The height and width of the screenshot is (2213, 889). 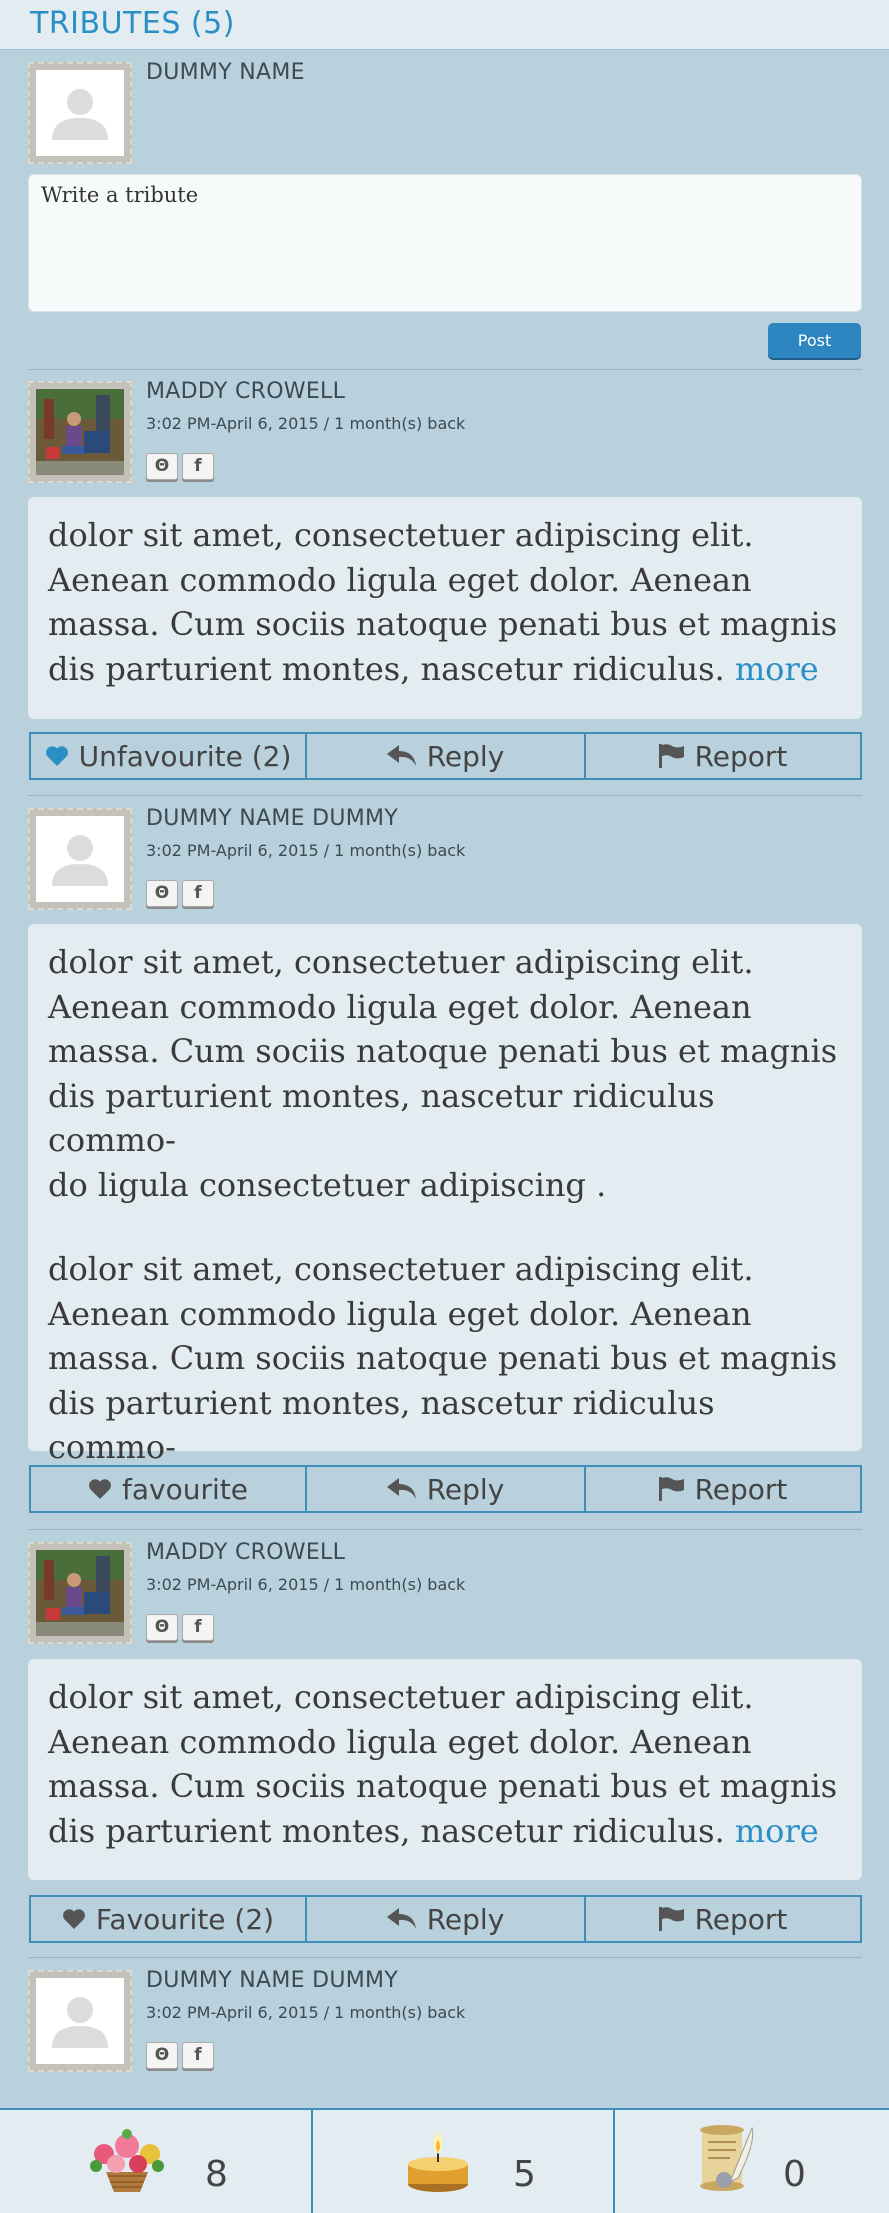 I want to click on page-title: TRIBUTES (5), so click(x=132, y=23).